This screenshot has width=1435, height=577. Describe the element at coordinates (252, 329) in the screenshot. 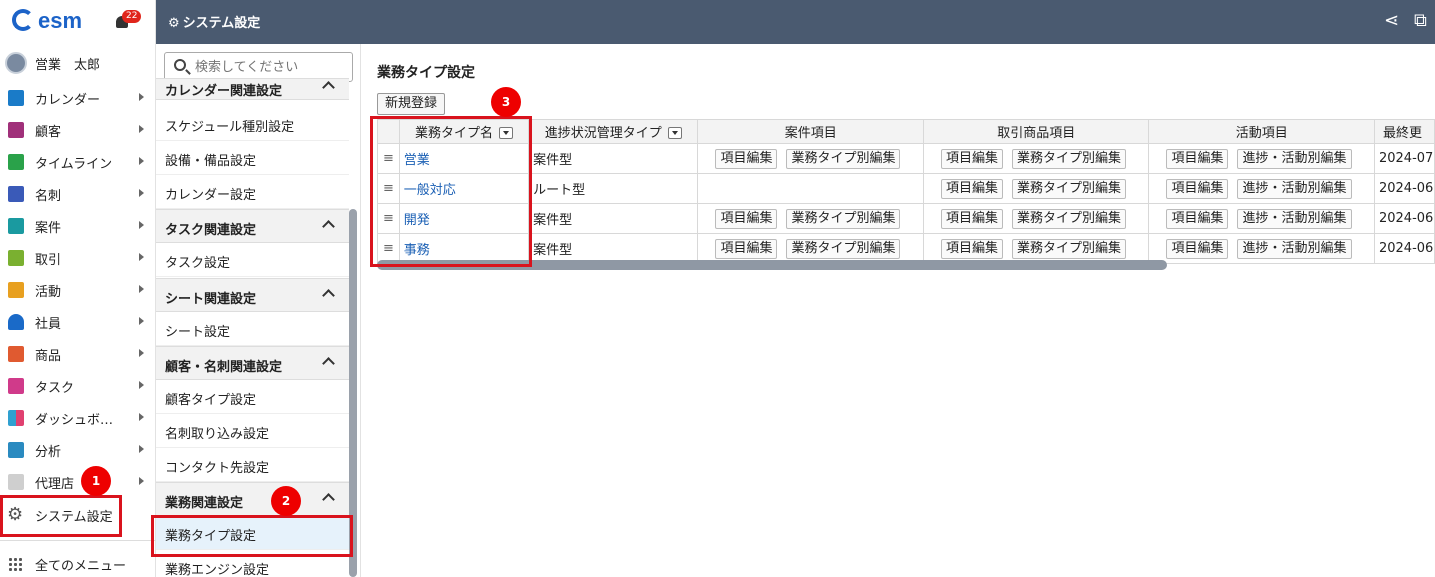

I see `menu-item-sheet-settings: シート設定` at that location.